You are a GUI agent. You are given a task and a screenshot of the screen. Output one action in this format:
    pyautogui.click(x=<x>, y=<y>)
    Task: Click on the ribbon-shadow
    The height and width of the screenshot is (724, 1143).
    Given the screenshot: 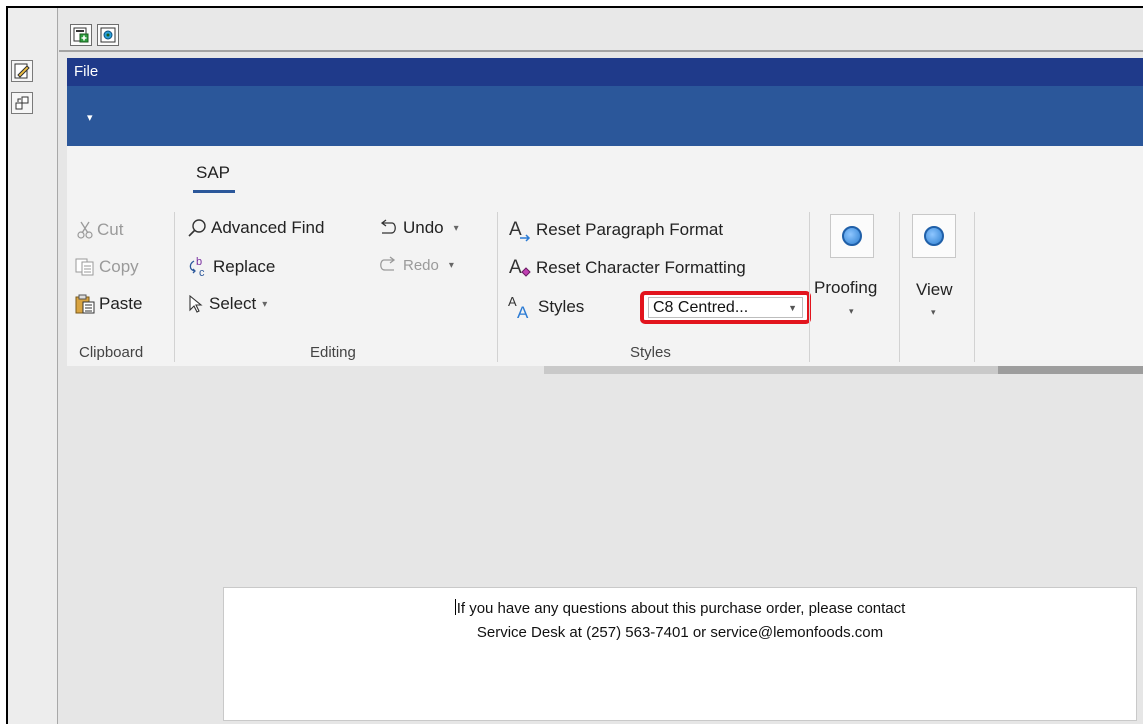 What is the action you would take?
    pyautogui.click(x=775, y=370)
    